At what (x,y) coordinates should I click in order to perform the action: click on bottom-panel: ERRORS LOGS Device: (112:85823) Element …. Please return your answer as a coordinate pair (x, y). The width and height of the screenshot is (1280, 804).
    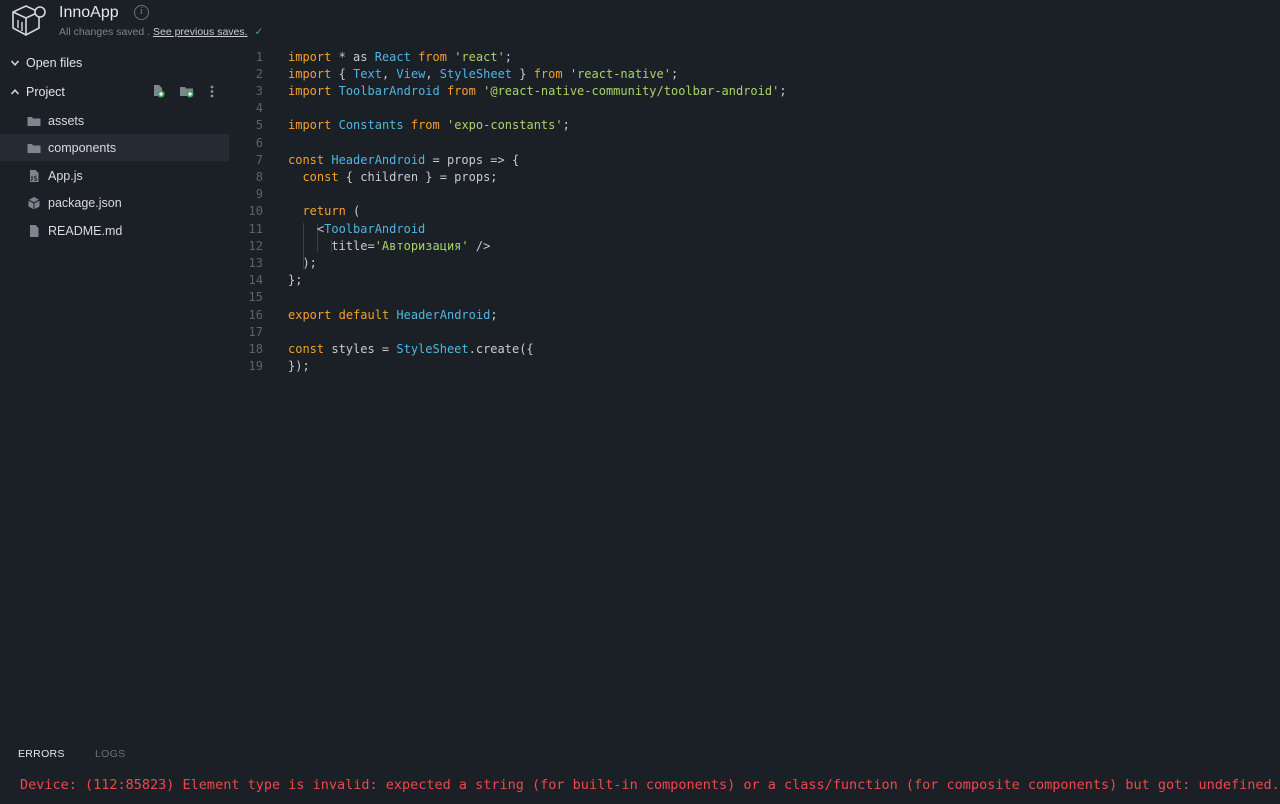
    Looking at the image, I should click on (640, 769).